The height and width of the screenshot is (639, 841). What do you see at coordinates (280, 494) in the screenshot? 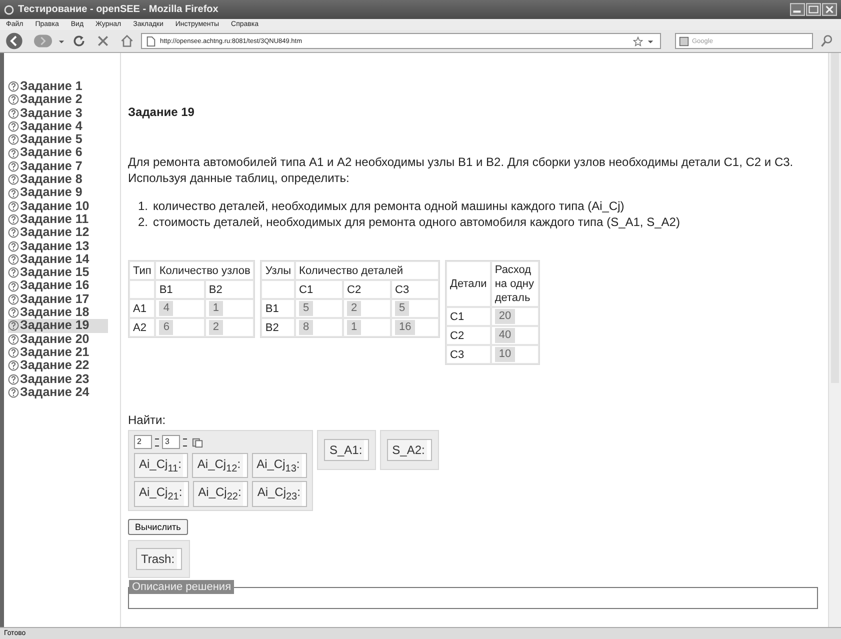
I see `answer-field: Ai_Cj$_{23}$:` at bounding box center [280, 494].